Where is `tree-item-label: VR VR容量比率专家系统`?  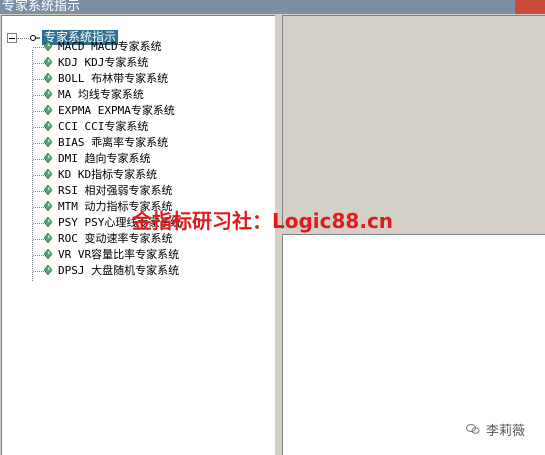
tree-item-label: VR VR容量比率专家系统 is located at coordinates (119, 254).